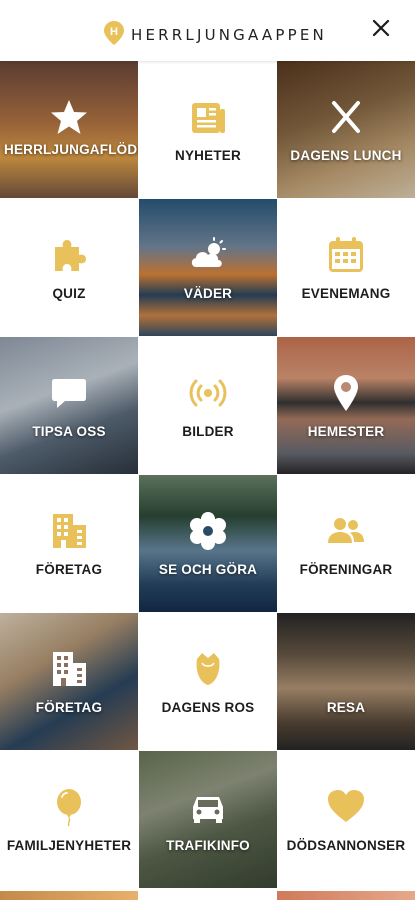 This screenshot has height=900, width=415. I want to click on cloud-sun-icon, so click(208, 255).